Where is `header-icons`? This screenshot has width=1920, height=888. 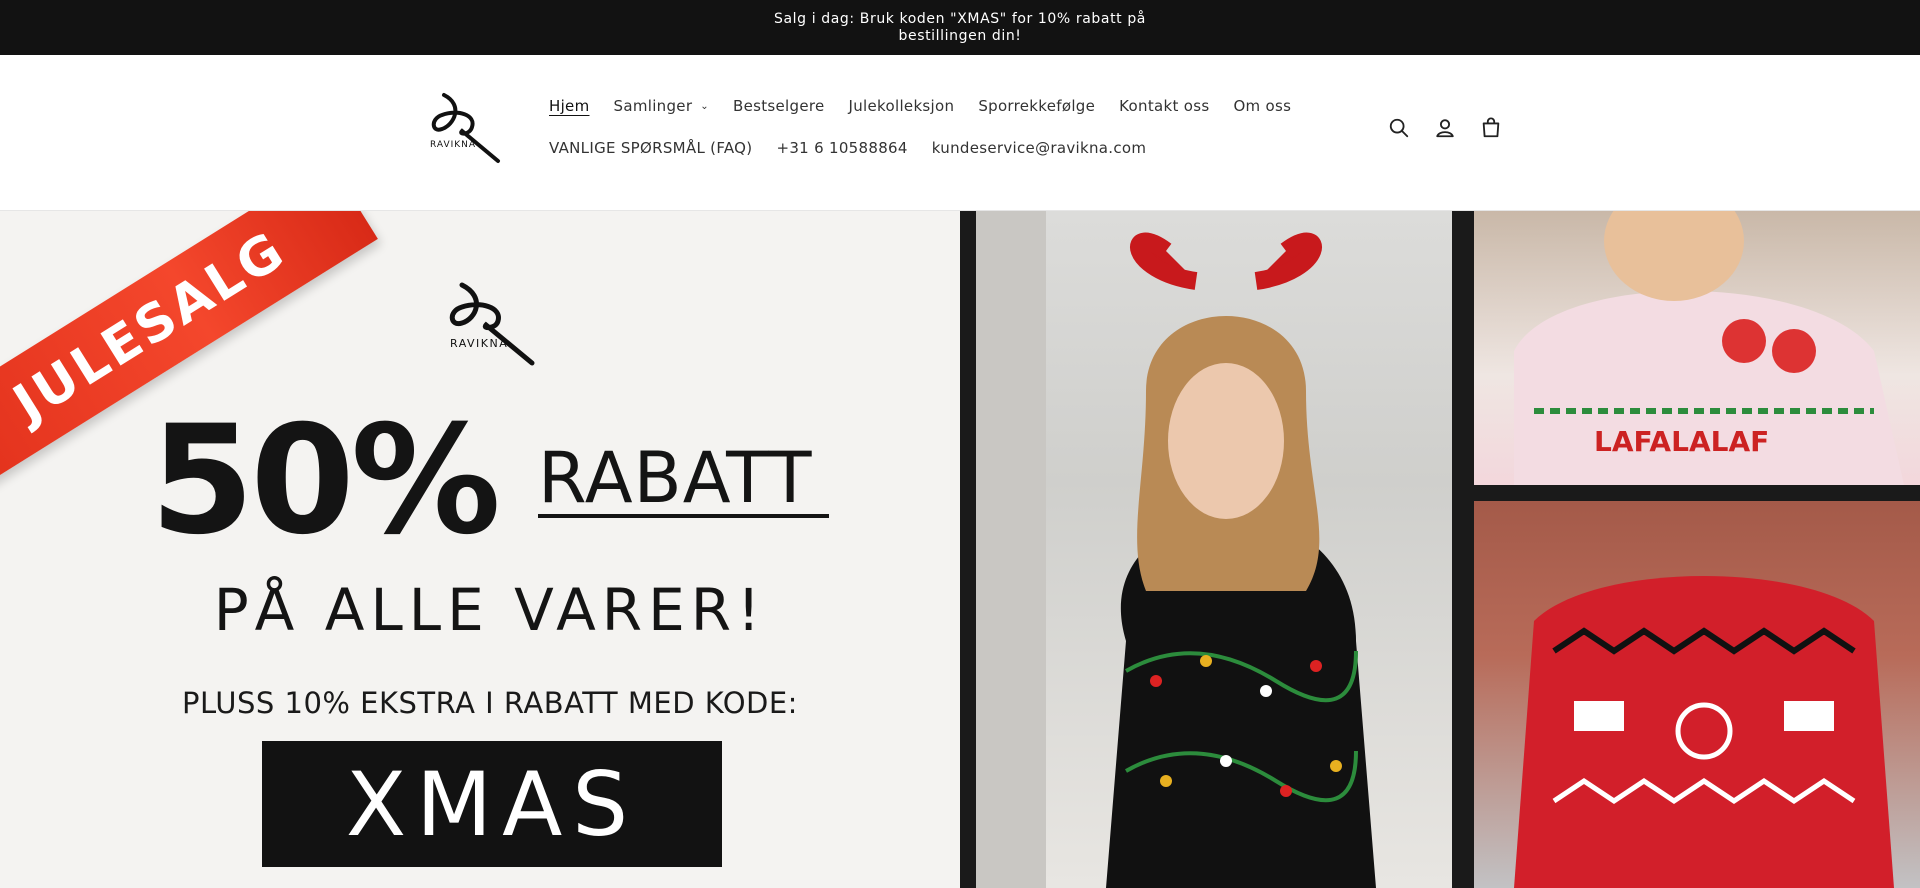 header-icons is located at coordinates (1445, 128).